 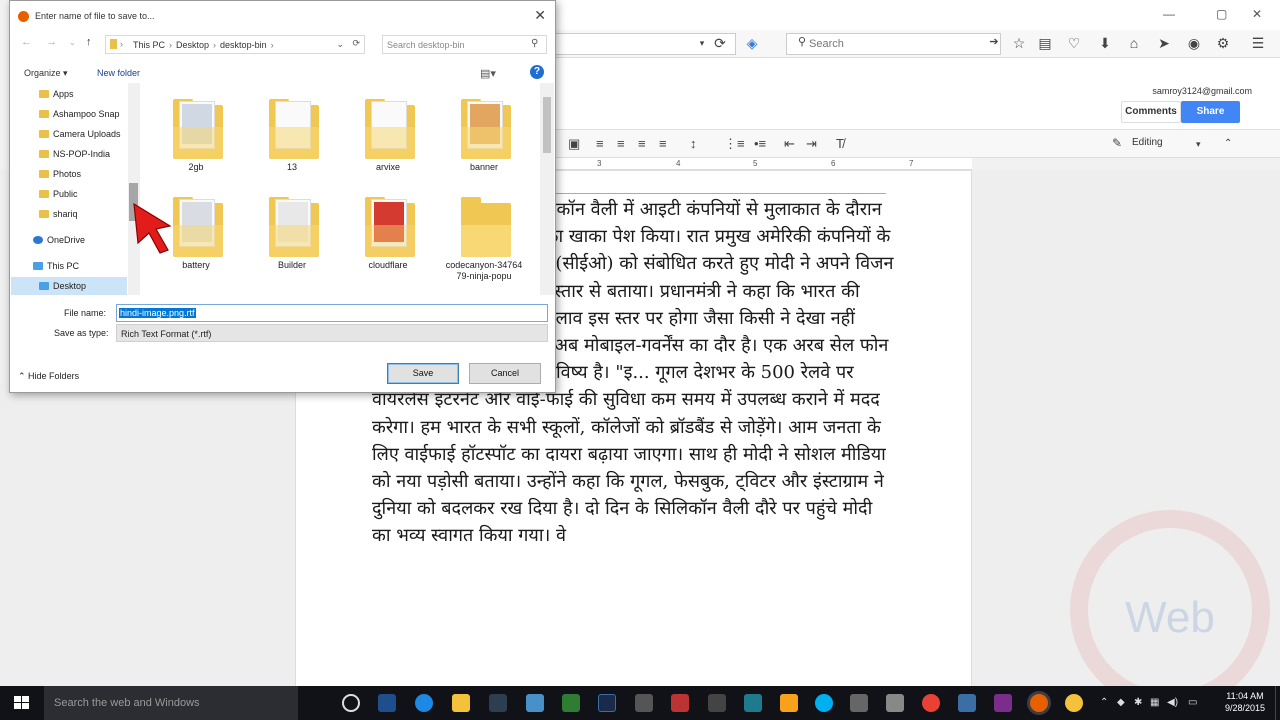 What do you see at coordinates (464, 44) in the screenshot?
I see `dialog-search-input: Search desktop-bin` at bounding box center [464, 44].